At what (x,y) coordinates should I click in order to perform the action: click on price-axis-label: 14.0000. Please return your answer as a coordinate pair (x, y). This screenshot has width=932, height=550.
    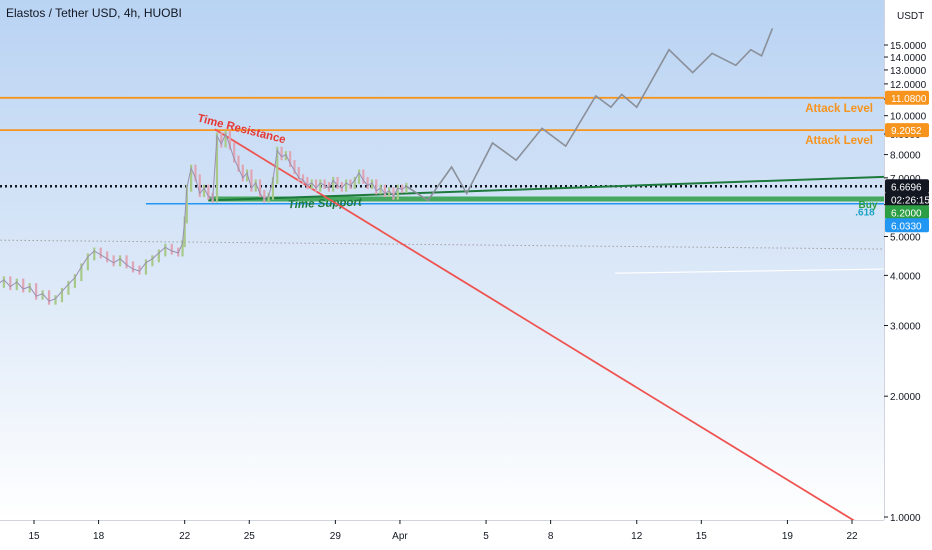
    Looking at the image, I should click on (908, 58).